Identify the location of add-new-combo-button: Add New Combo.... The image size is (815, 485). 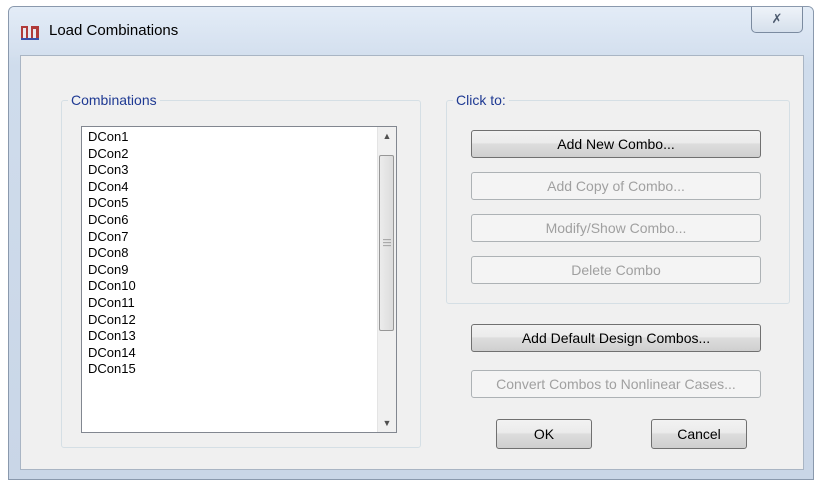
(616, 144).